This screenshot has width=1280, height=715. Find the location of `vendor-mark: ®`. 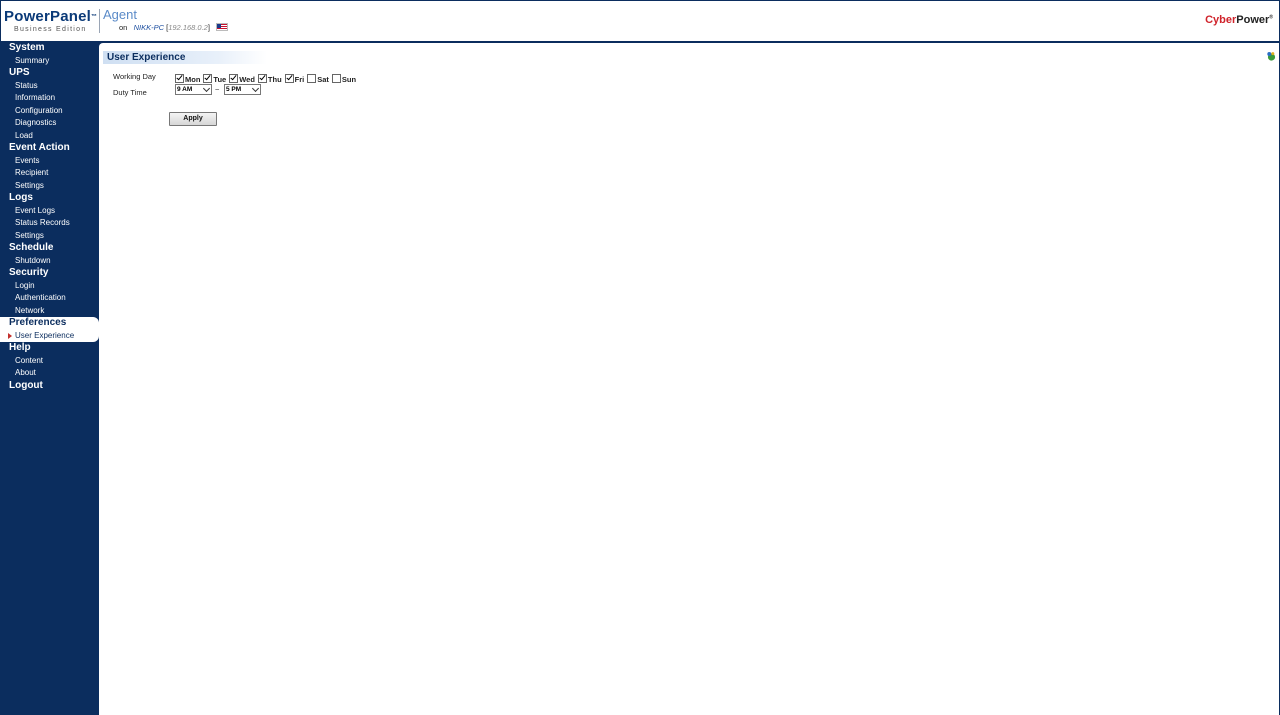

vendor-mark: ® is located at coordinates (1271, 17).